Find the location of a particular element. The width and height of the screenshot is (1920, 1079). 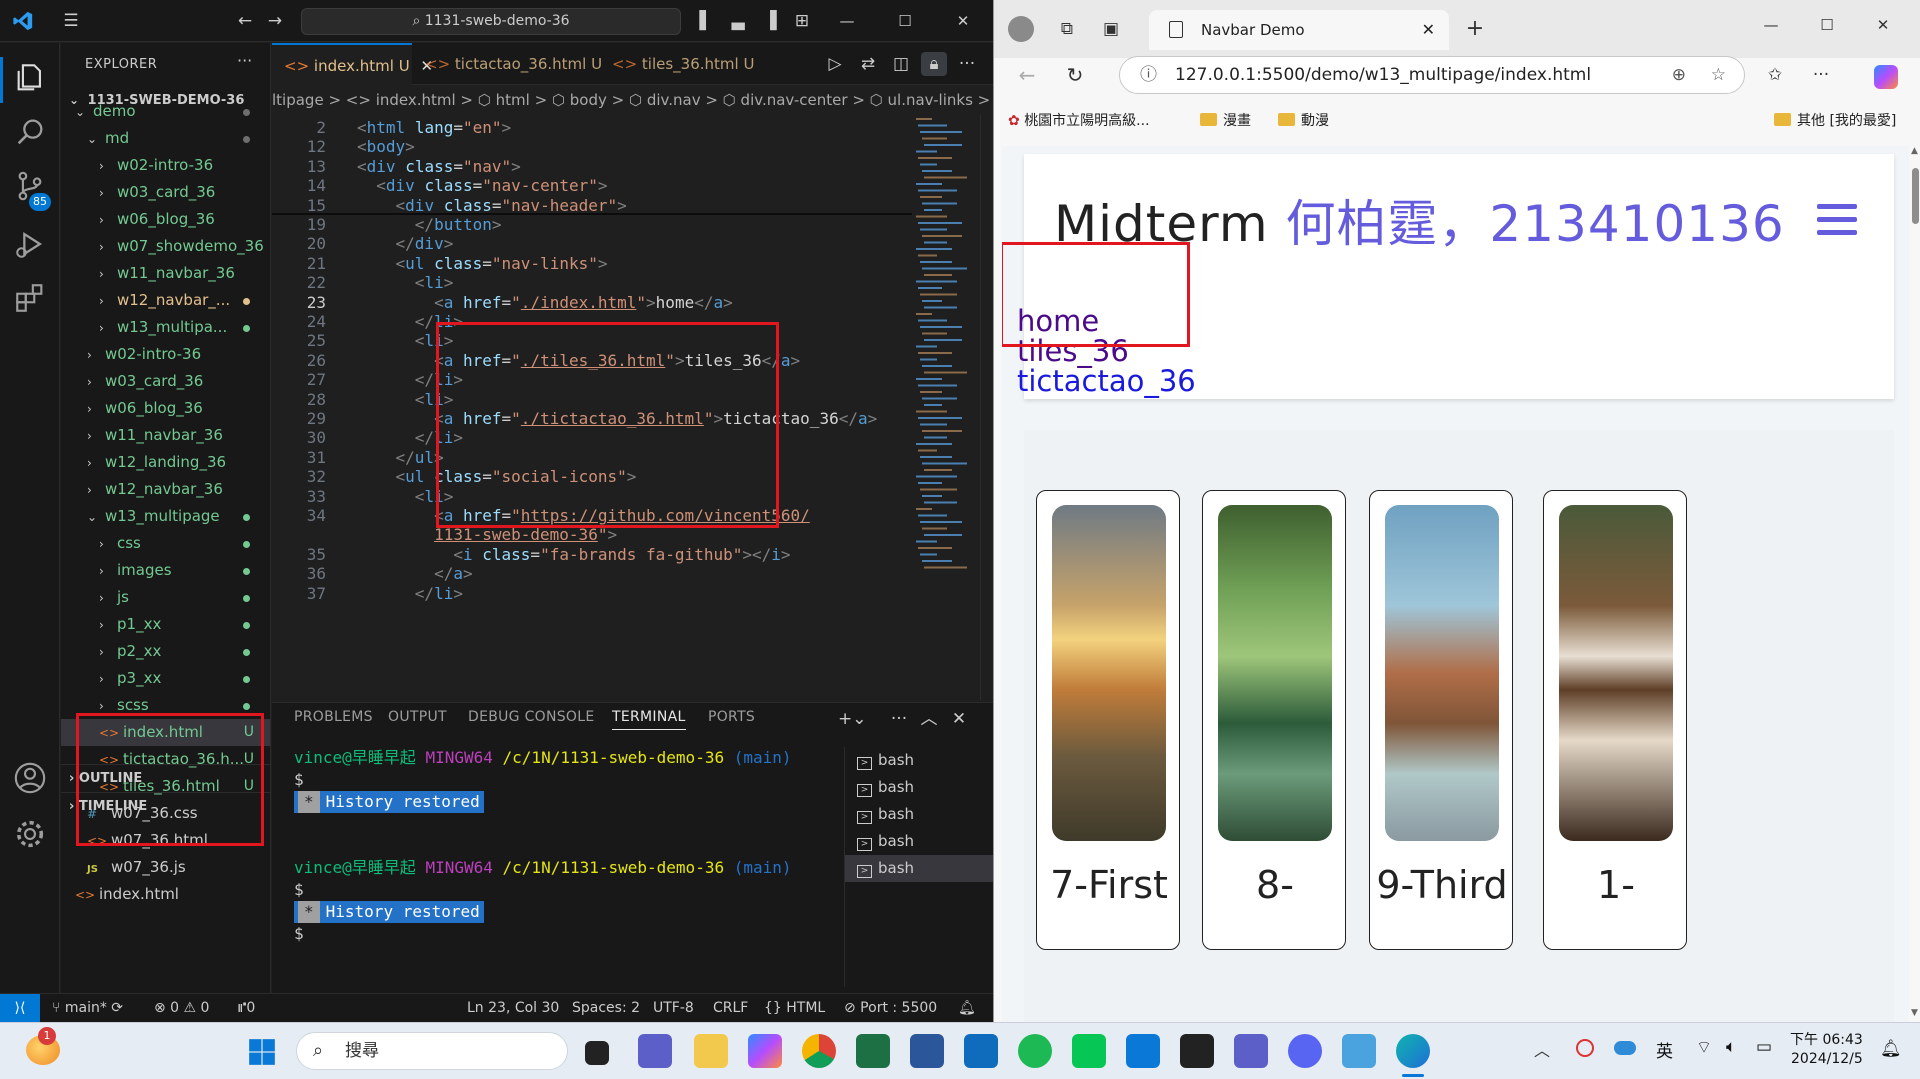

line-ending: CRLF is located at coordinates (730, 1008).